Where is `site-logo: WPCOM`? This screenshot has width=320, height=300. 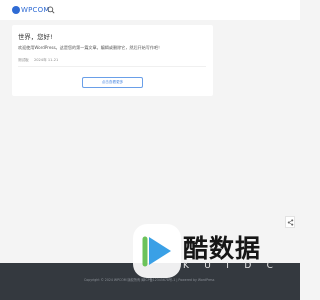
site-logo: WPCOM is located at coordinates (31, 10).